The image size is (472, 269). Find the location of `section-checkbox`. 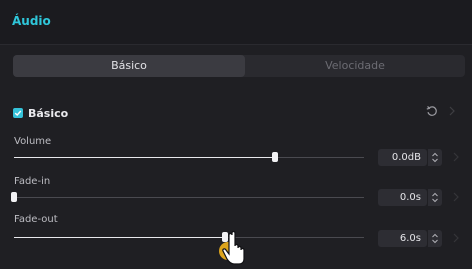

section-checkbox is located at coordinates (18, 113).